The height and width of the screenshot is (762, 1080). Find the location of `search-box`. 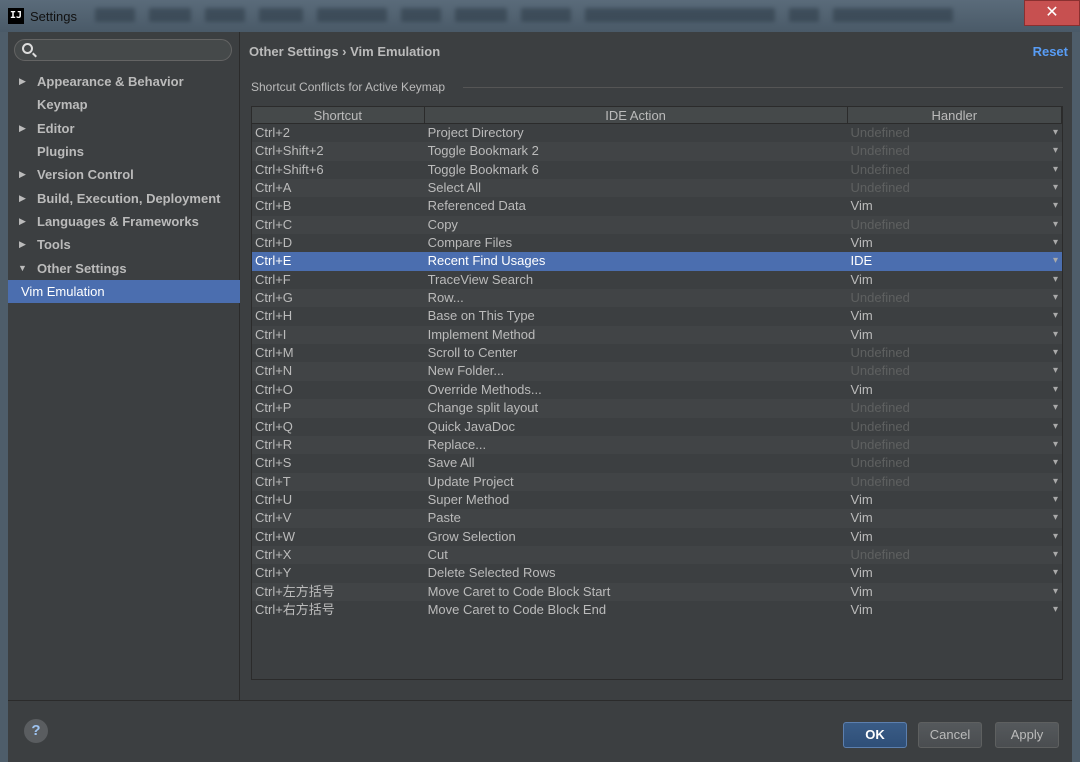

search-box is located at coordinates (123, 50).